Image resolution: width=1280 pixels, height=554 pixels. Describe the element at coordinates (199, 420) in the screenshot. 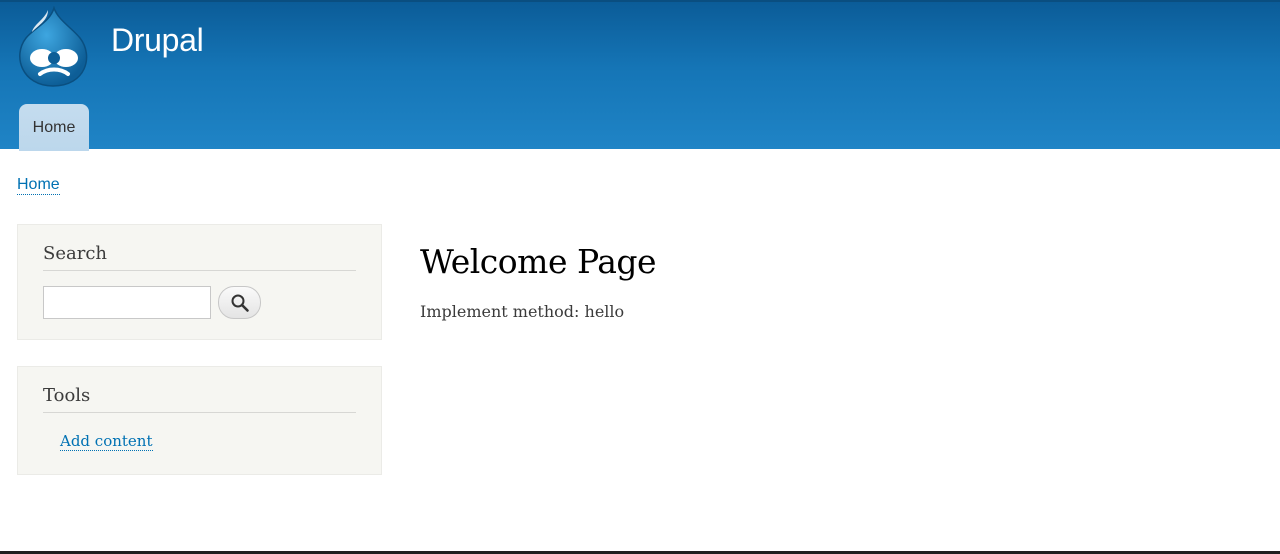

I see `tools-block: Tools Add content` at that location.